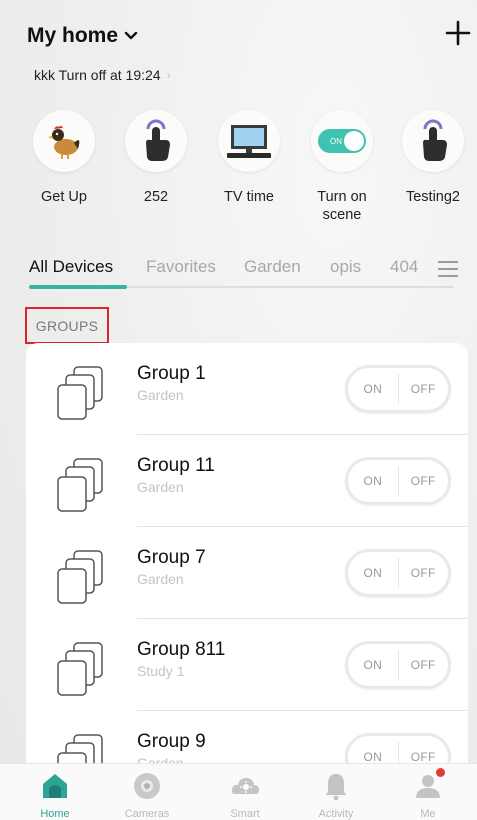 This screenshot has width=477, height=820. Describe the element at coordinates (245, 786) in the screenshot. I see `smart-icon` at that location.